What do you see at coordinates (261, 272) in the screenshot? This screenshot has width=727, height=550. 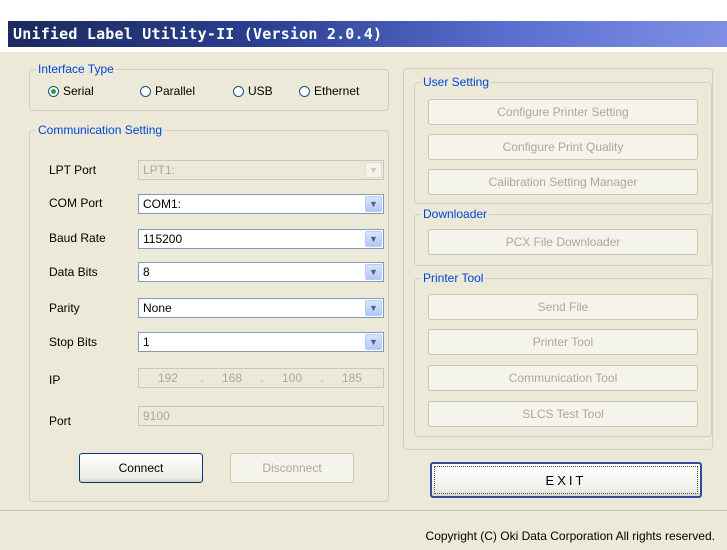 I see `data-bits-select: 8 ▼` at bounding box center [261, 272].